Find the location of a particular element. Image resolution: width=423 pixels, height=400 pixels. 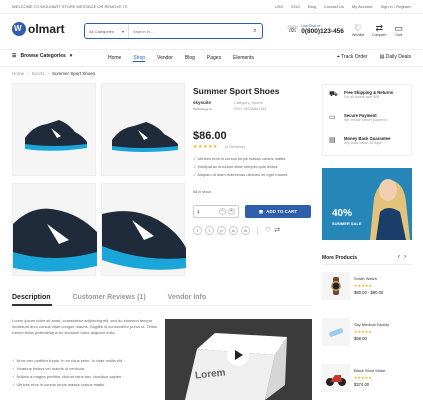

crumb-sports: Sports is located at coordinates (38, 73).